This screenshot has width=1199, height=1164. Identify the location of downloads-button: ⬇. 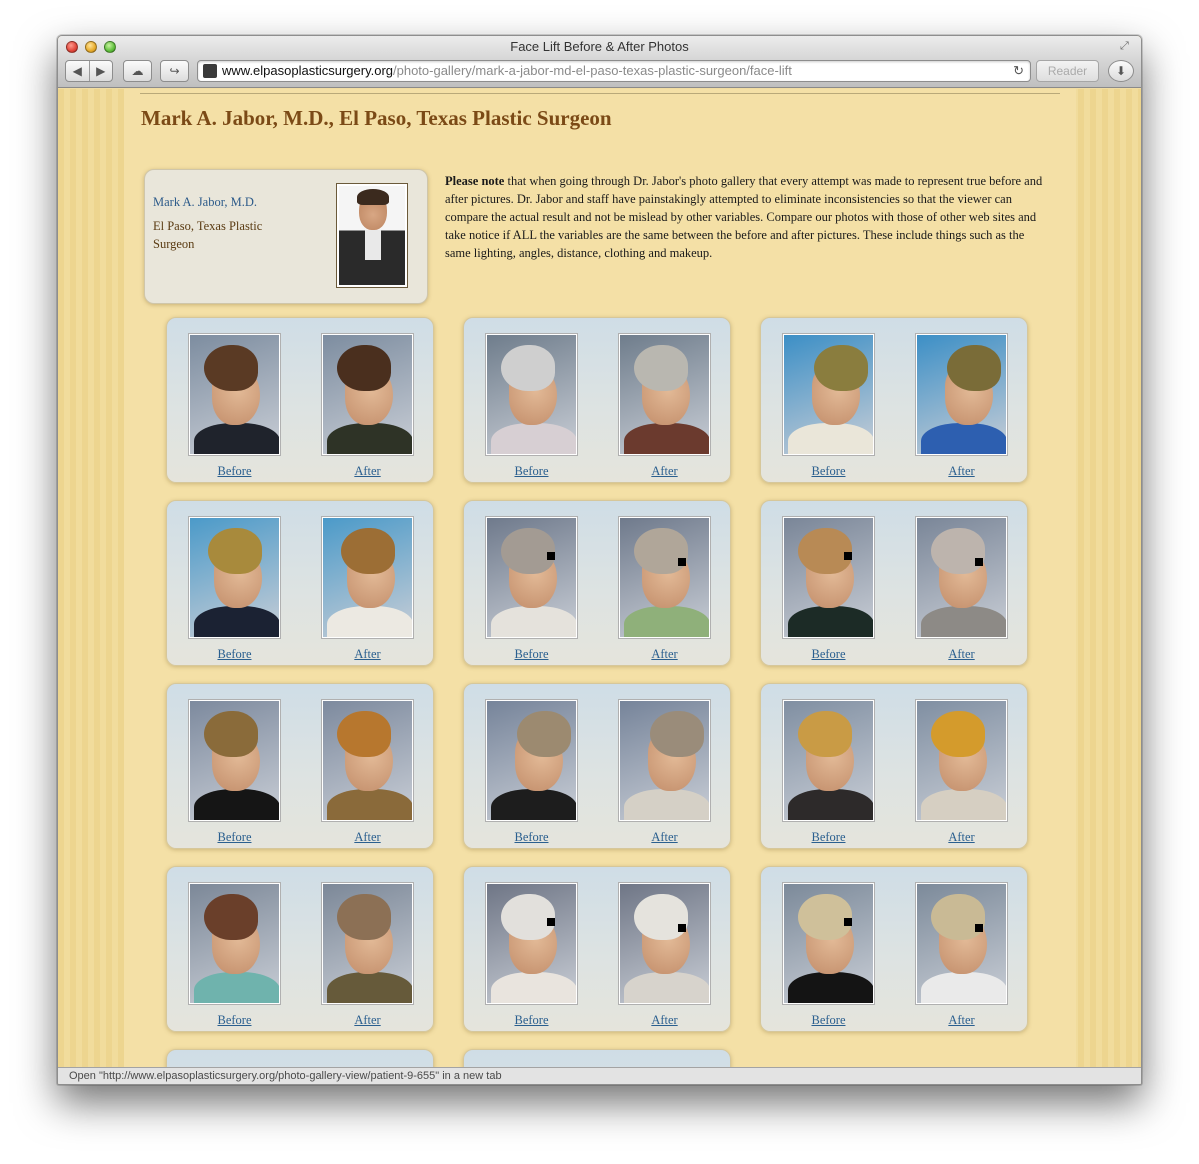
(1121, 71).